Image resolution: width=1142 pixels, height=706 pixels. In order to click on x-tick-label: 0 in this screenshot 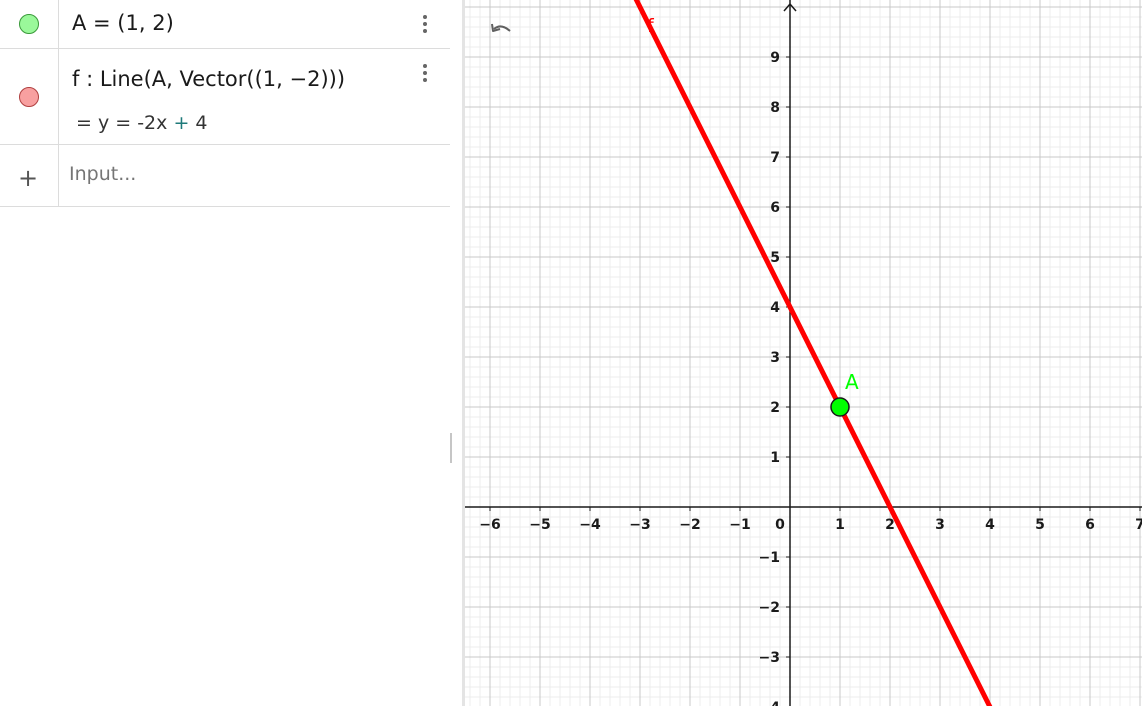, I will do `click(780, 525)`.